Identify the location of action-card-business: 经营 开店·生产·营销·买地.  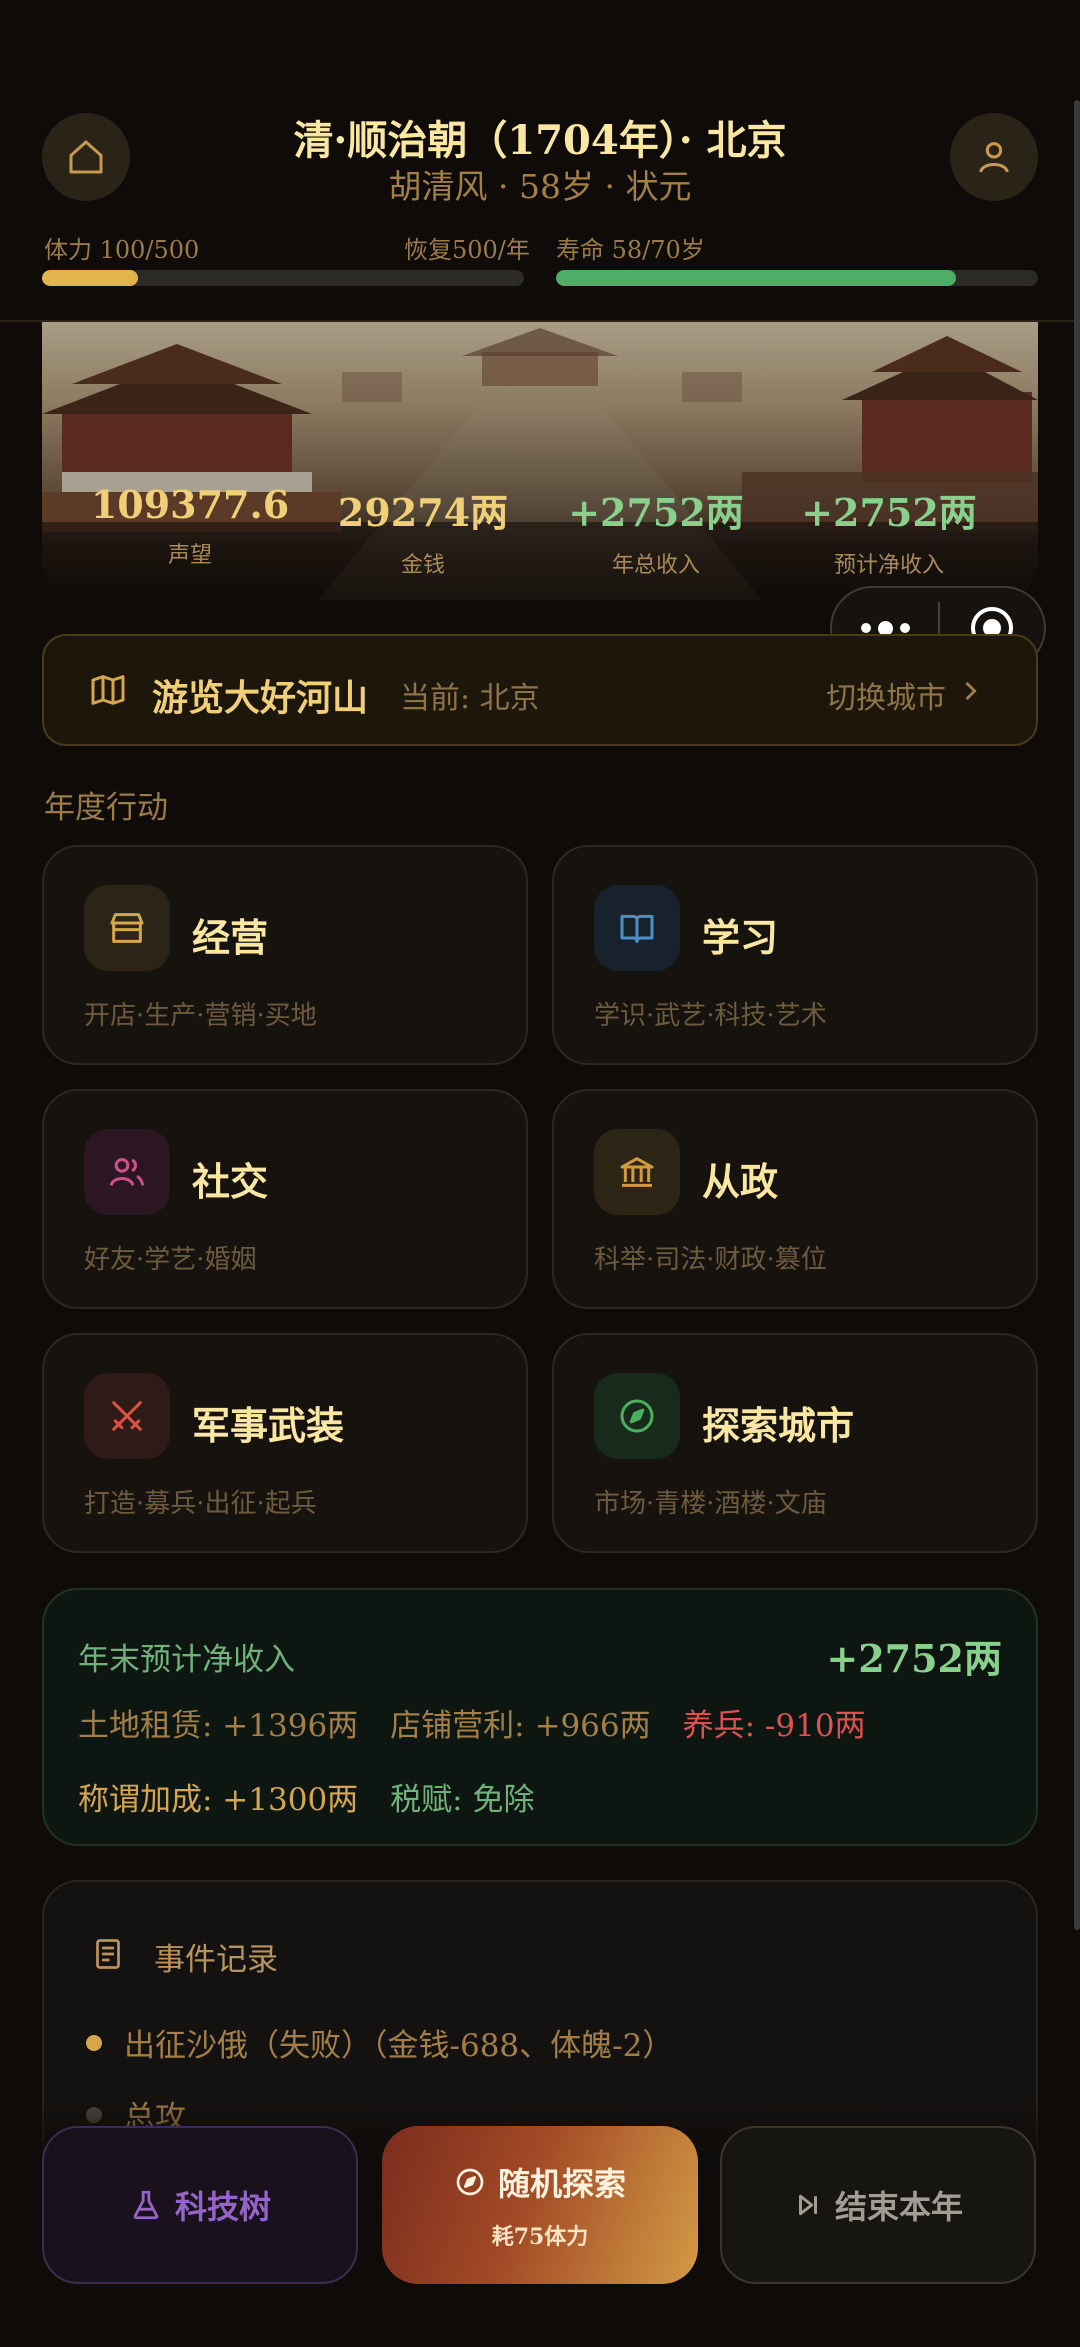
(285, 955).